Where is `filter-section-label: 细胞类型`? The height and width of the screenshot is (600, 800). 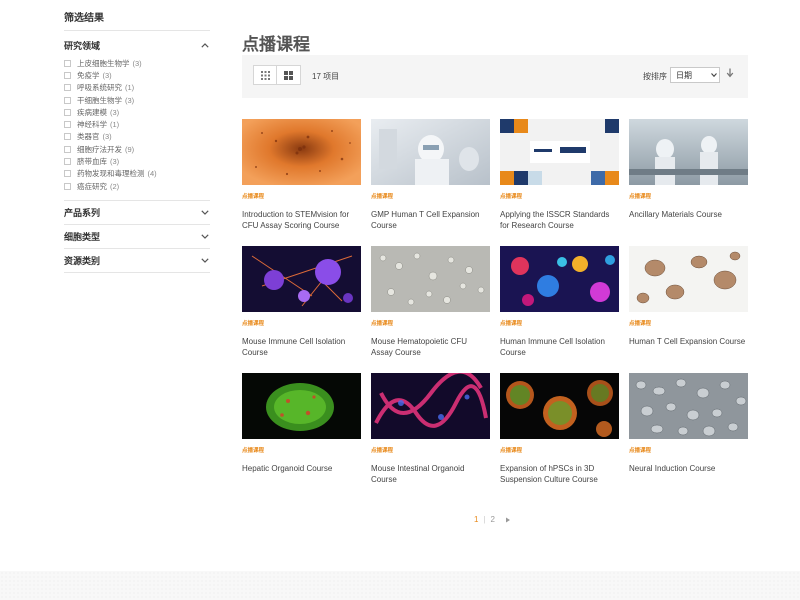
filter-section-label: 细胞类型 is located at coordinates (82, 237).